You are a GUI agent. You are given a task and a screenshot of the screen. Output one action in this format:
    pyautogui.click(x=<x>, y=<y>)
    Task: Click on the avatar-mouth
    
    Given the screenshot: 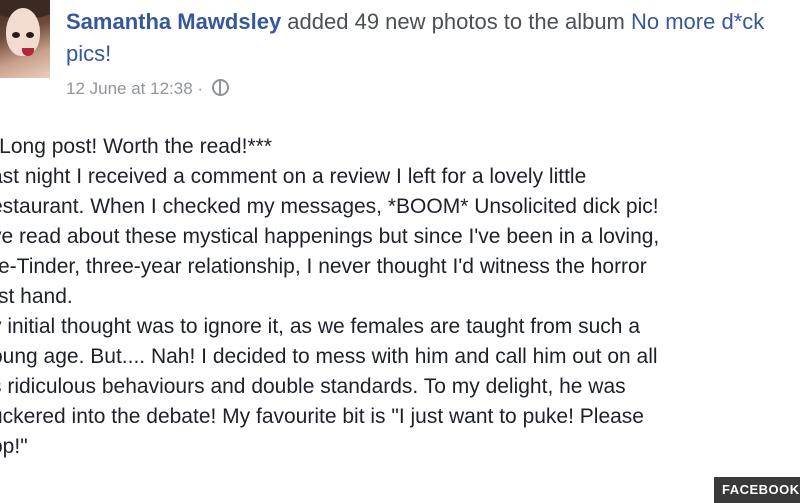 What is the action you would take?
    pyautogui.click(x=28, y=52)
    